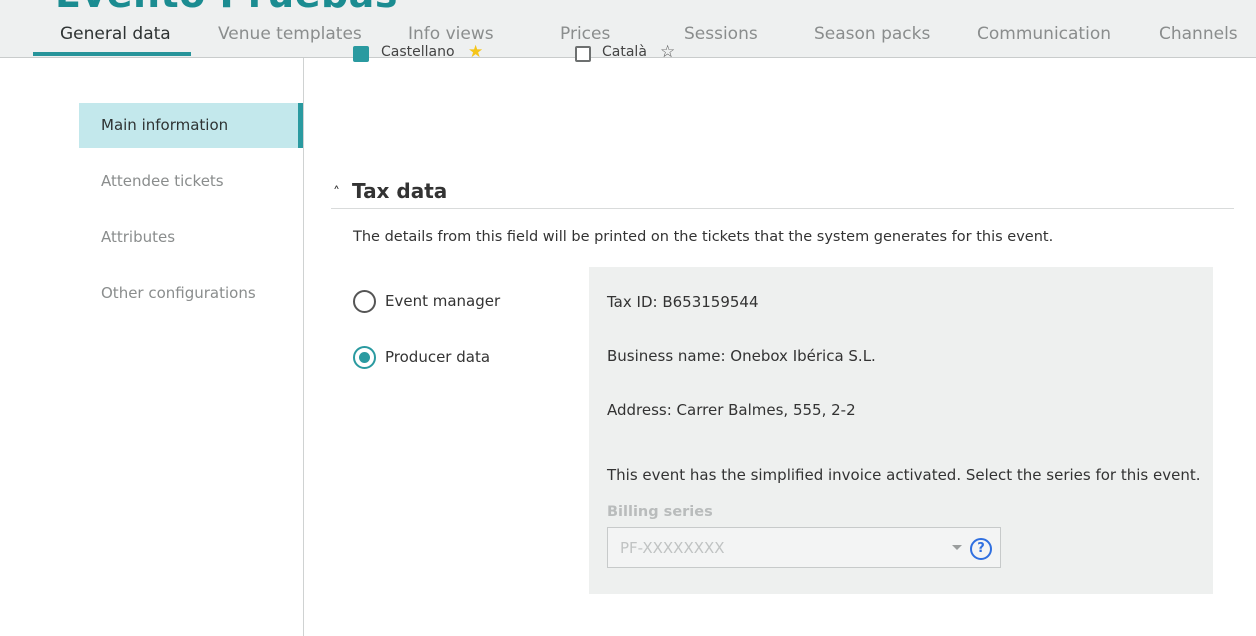 Image resolution: width=1256 pixels, height=636 pixels. What do you see at coordinates (191, 237) in the screenshot?
I see `sidebar-item-attributes: Attributes` at bounding box center [191, 237].